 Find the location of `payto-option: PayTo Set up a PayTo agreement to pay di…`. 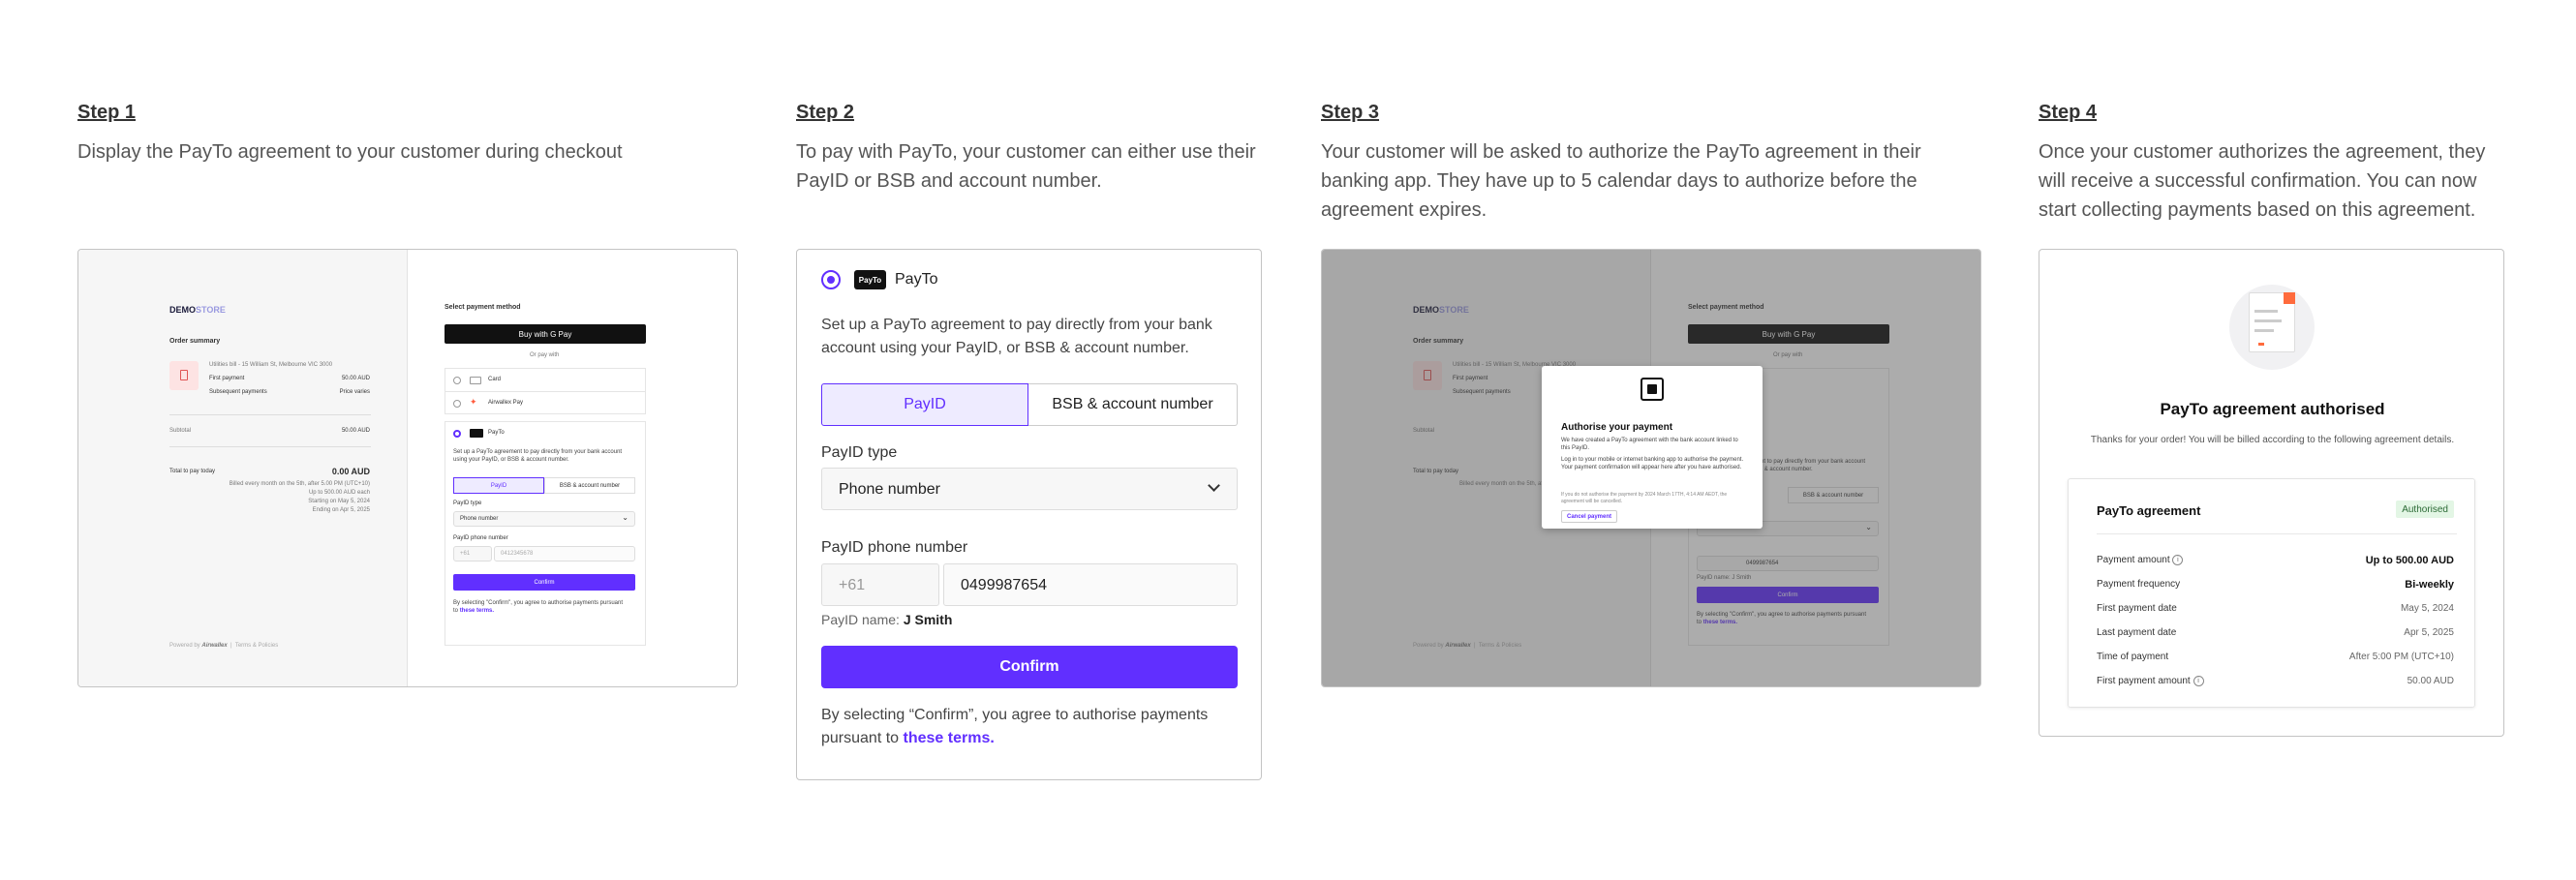

payto-option: PayTo Set up a PayTo agreement to pay di… is located at coordinates (545, 533).